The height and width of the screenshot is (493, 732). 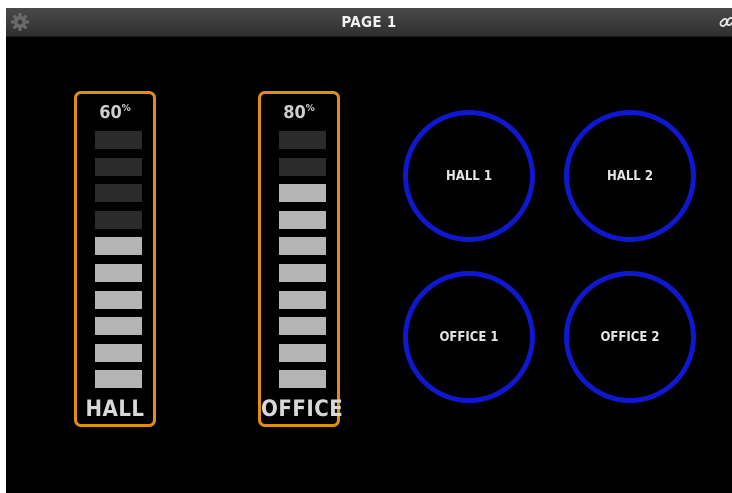 What do you see at coordinates (725, 22) in the screenshot?
I see `link-icon` at bounding box center [725, 22].